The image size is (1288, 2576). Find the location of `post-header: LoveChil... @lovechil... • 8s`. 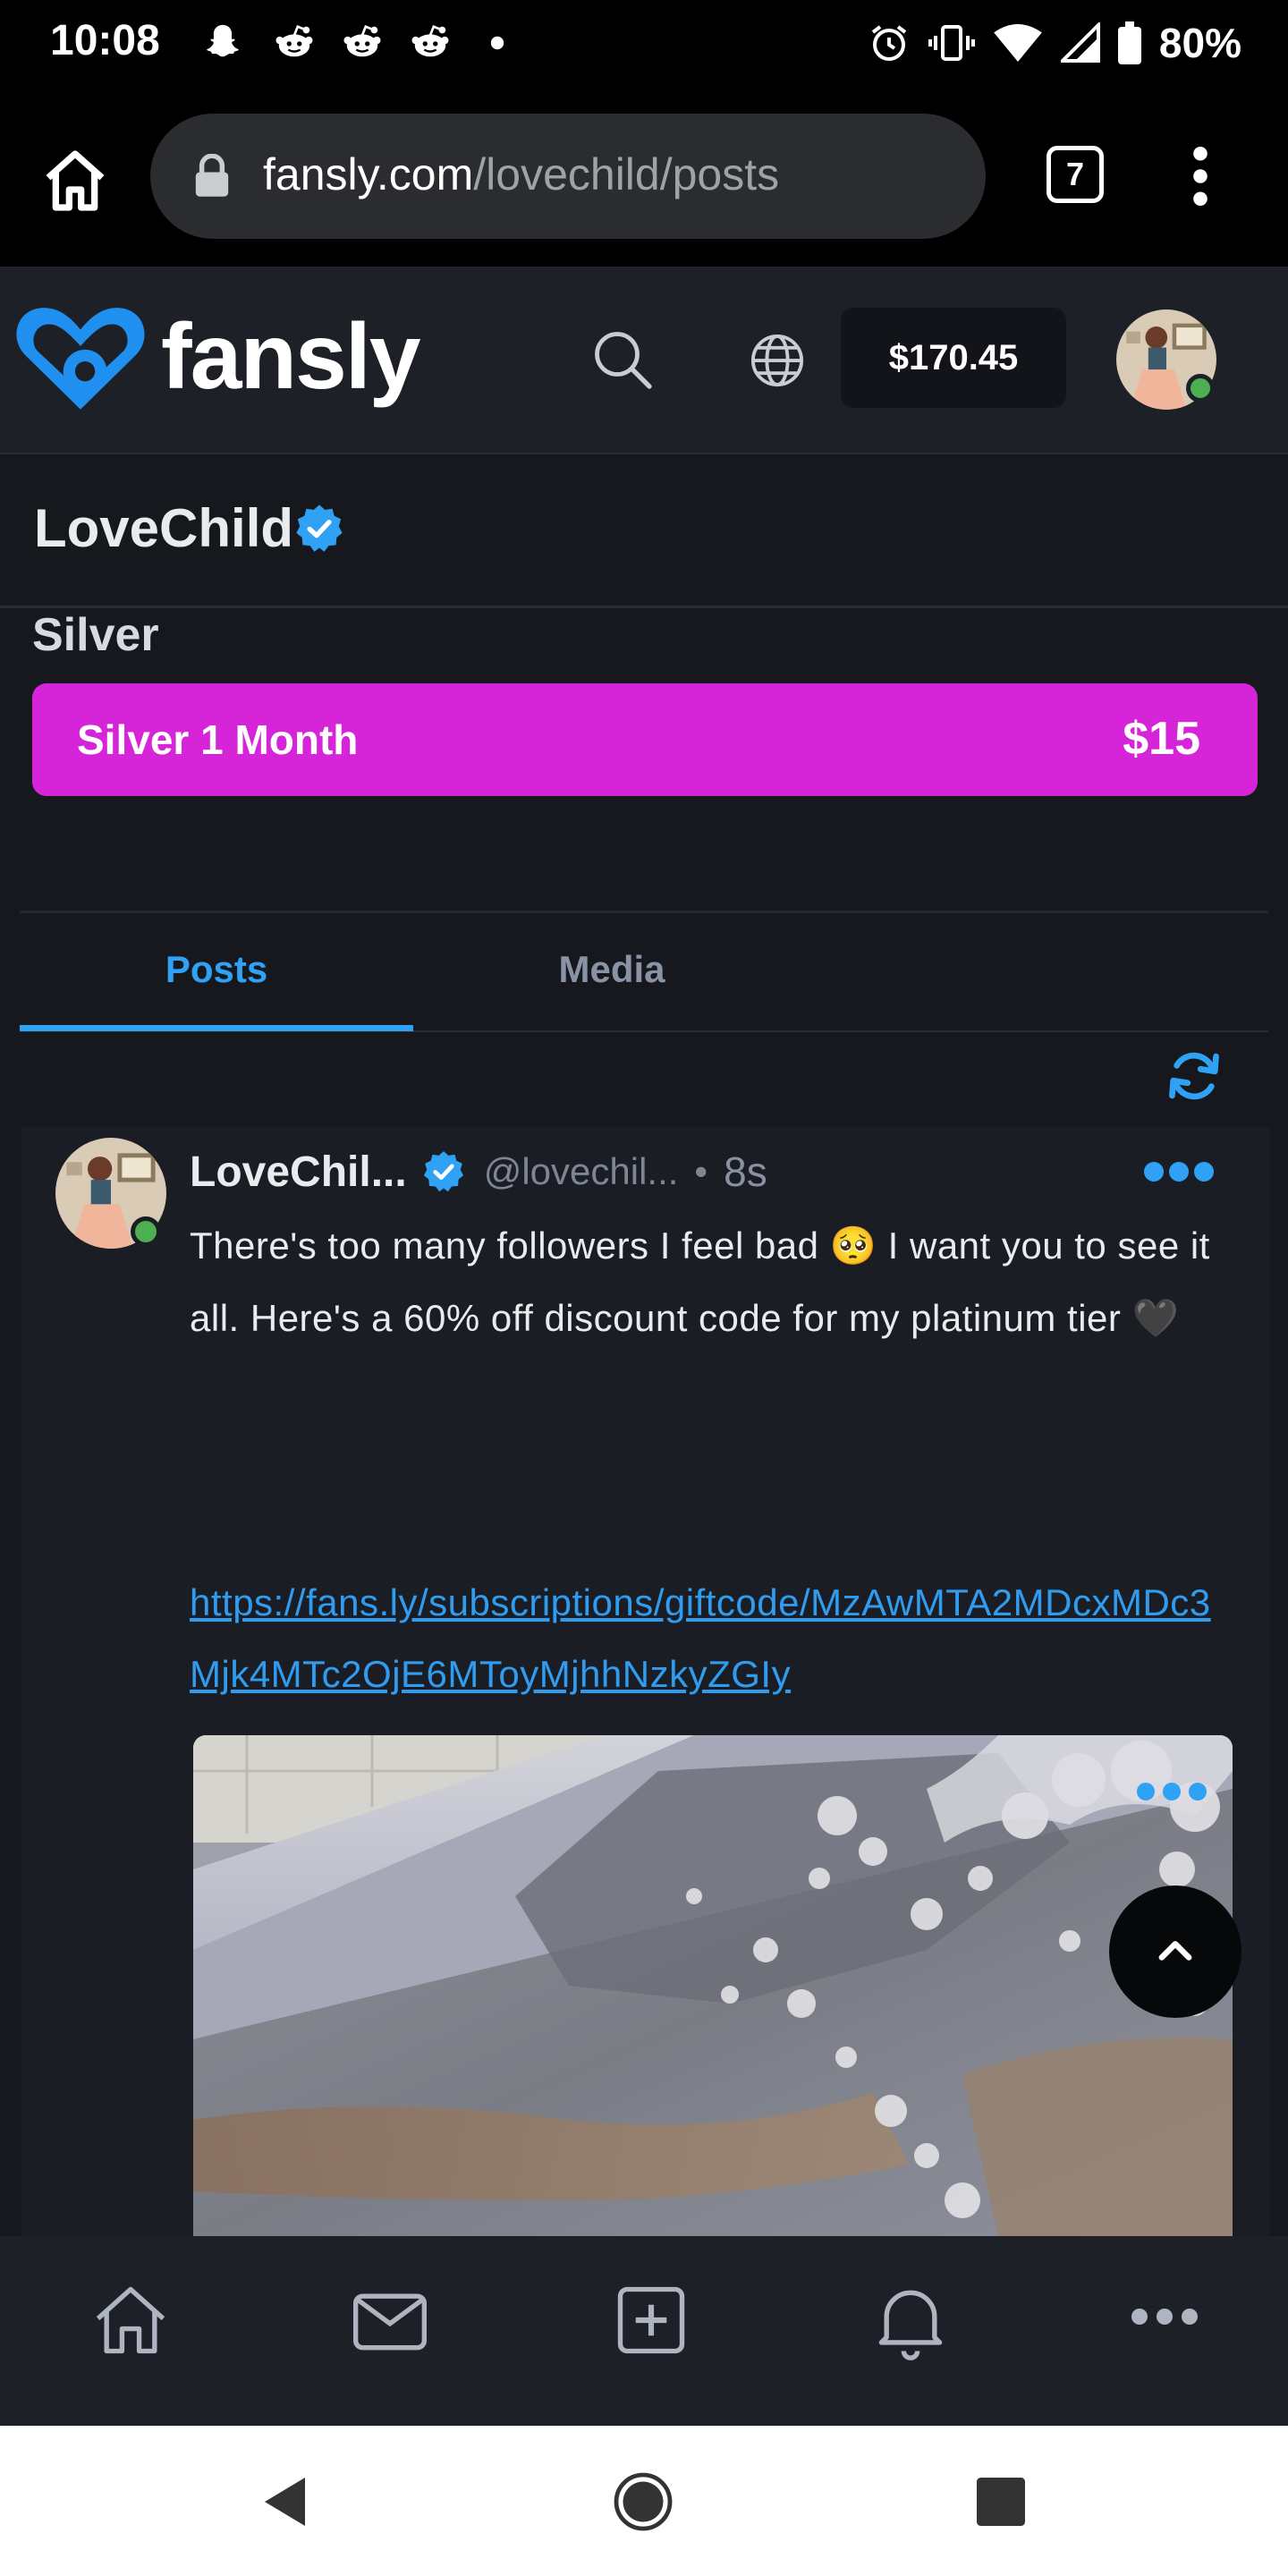

post-header: LoveChil... @lovechil... • 8s is located at coordinates (478, 1172).